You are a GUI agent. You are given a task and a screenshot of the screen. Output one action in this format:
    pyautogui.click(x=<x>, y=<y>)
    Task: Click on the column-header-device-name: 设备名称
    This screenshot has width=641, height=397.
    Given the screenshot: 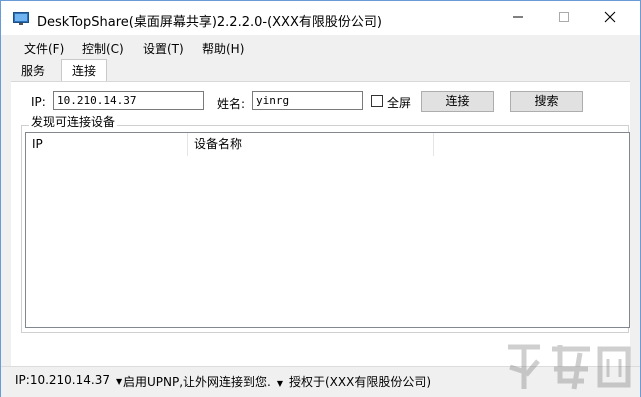 What is the action you would take?
    pyautogui.click(x=311, y=144)
    